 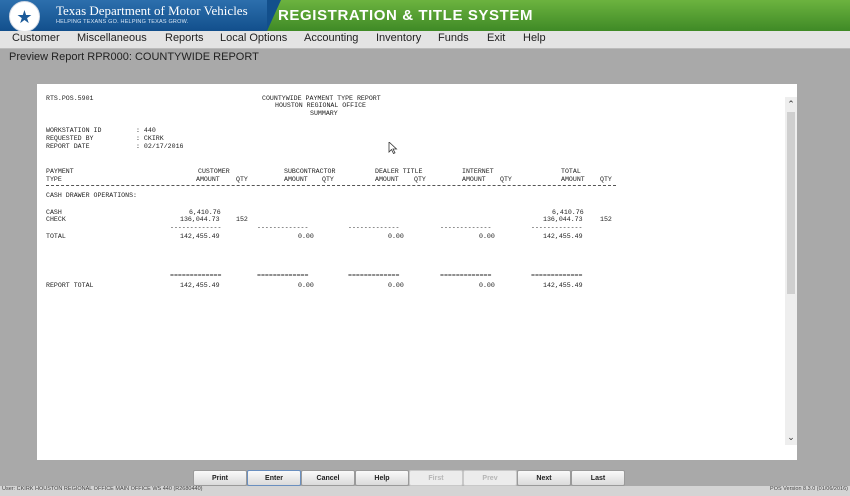 I want to click on mouse-cursor-icon, so click(x=393, y=148).